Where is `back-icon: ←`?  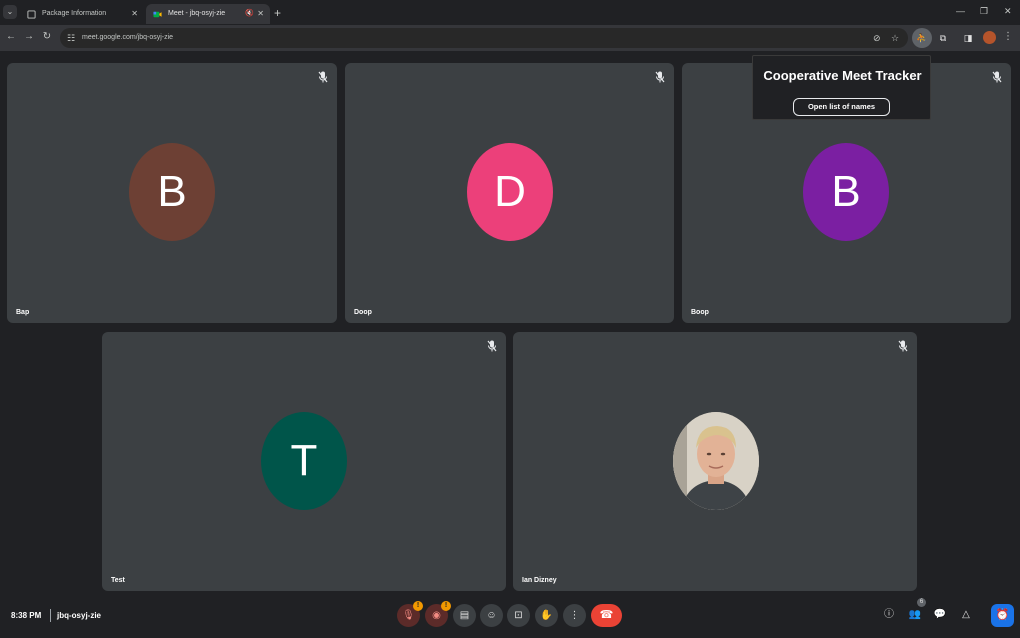 back-icon: ← is located at coordinates (11, 37).